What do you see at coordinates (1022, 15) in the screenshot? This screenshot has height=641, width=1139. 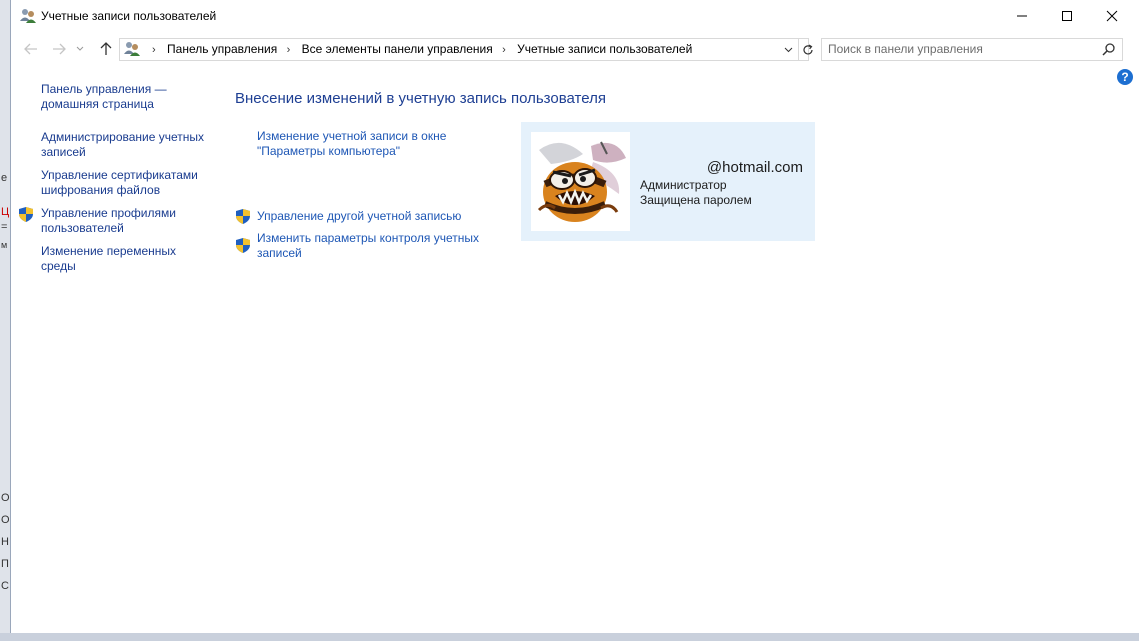 I see `minimize-button` at bounding box center [1022, 15].